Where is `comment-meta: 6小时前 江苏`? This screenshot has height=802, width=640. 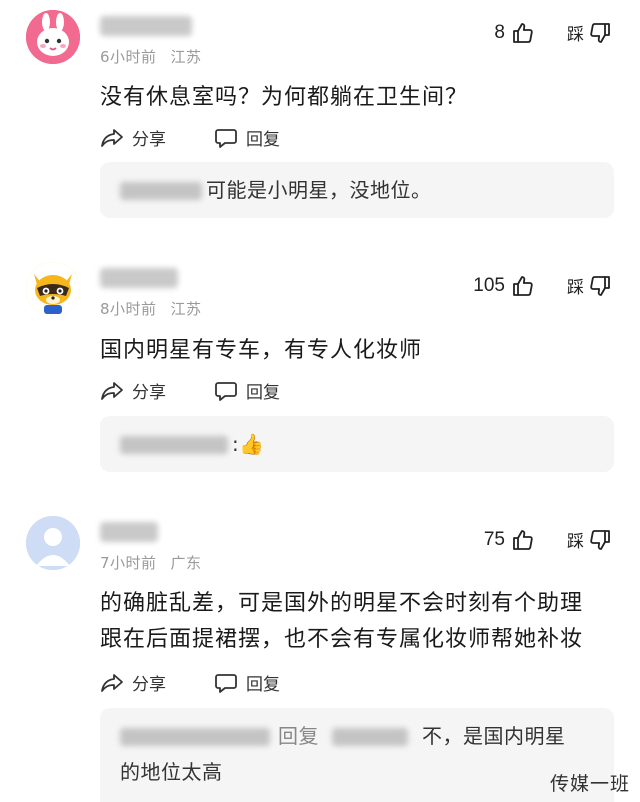 comment-meta: 6小时前 江苏 is located at coordinates (151, 56).